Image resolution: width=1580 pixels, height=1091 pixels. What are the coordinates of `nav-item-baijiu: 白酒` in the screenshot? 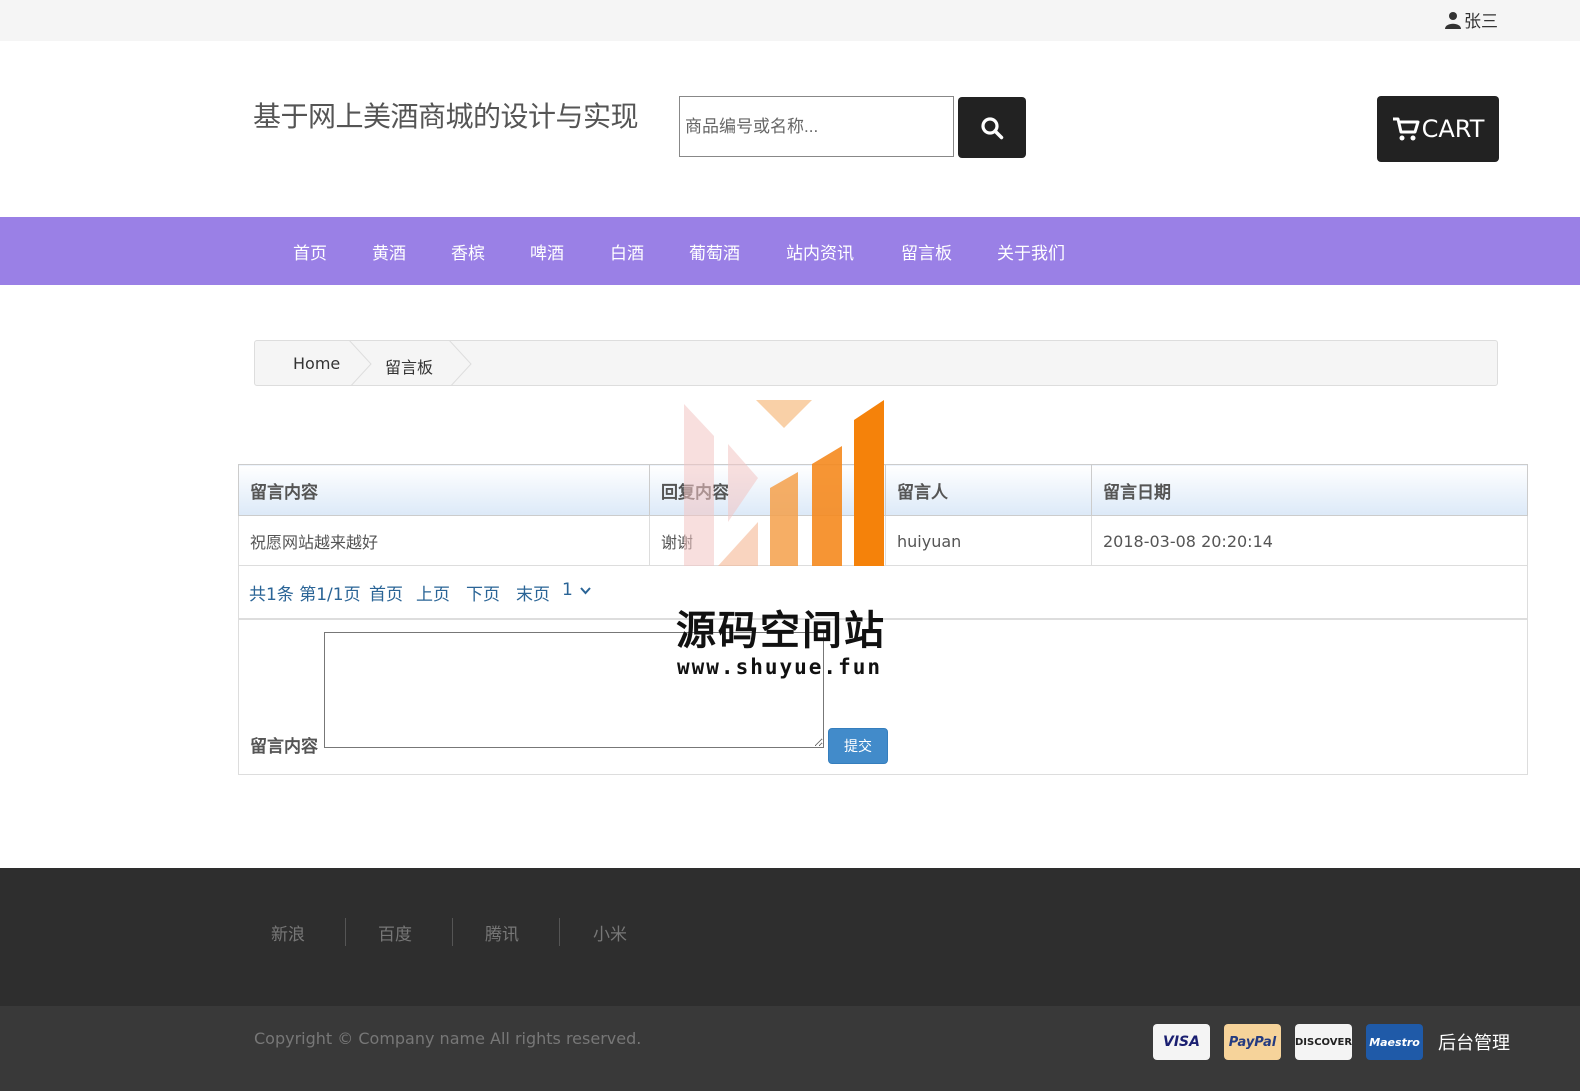 It's located at (627, 251).